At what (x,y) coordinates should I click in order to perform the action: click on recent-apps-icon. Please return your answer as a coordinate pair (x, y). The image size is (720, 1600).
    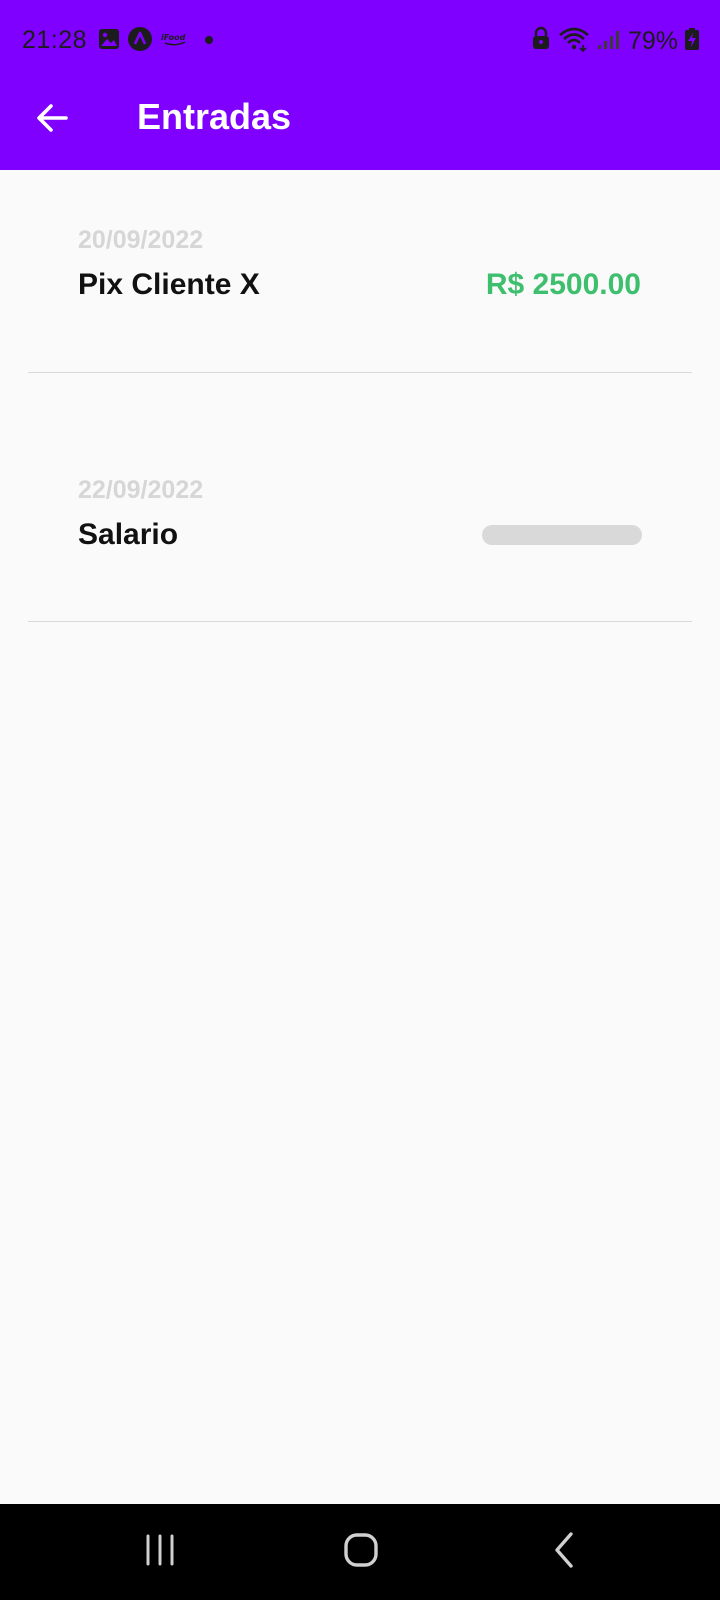
    Looking at the image, I should click on (160, 1552).